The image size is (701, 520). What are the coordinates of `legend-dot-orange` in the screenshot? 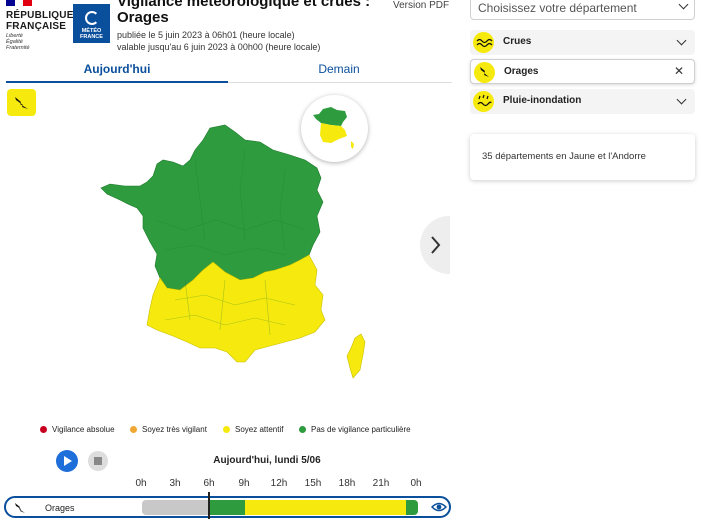 It's located at (133, 429).